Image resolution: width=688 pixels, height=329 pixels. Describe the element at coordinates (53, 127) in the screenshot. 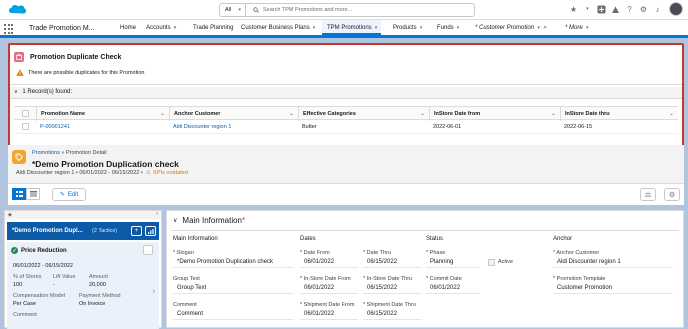

I see `promotion-name-link: P-00001241` at that location.